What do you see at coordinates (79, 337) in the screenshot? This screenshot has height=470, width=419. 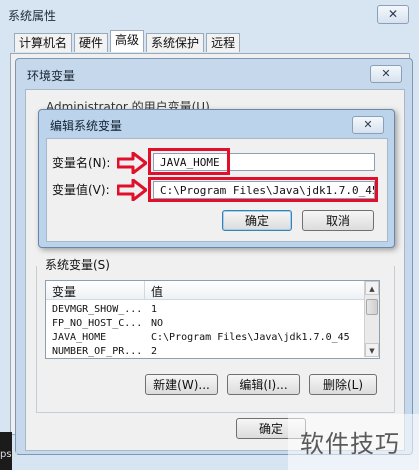 I see `row-variable: JAVA_HOME` at bounding box center [79, 337].